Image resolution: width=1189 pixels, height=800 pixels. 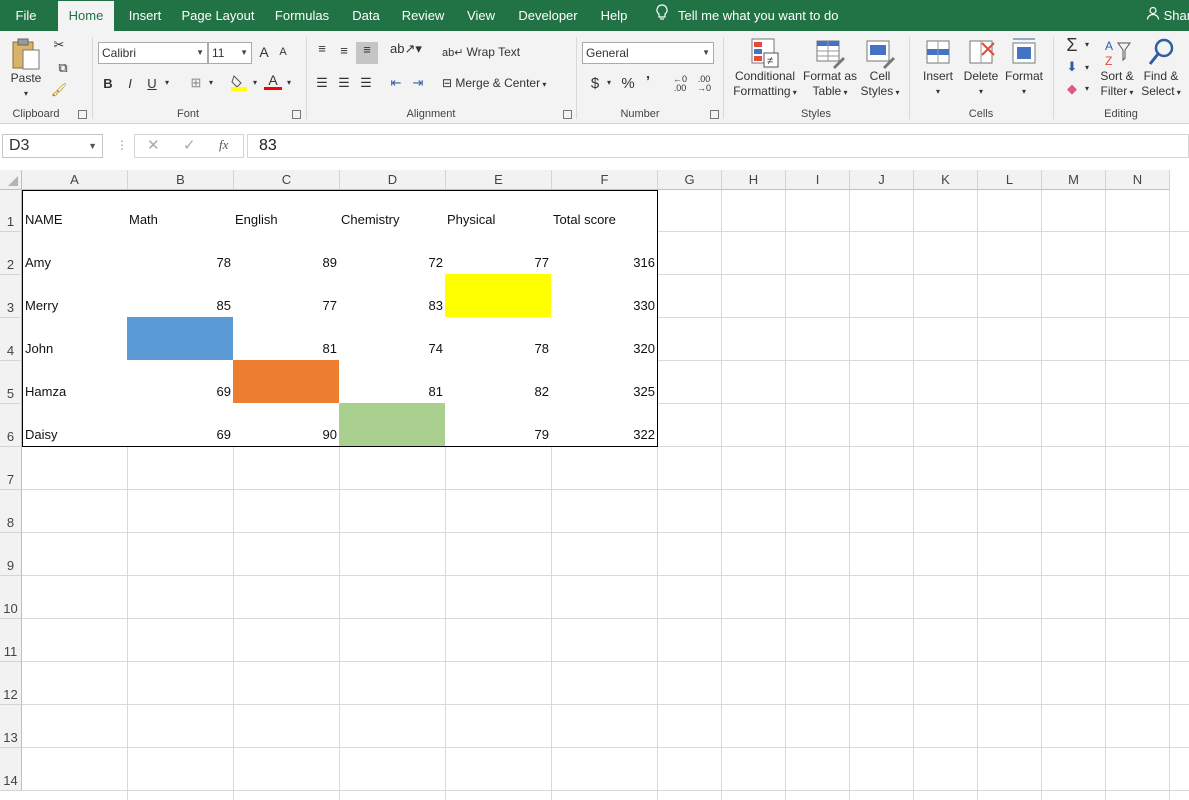 I want to click on underline-button: U, so click(x=152, y=83).